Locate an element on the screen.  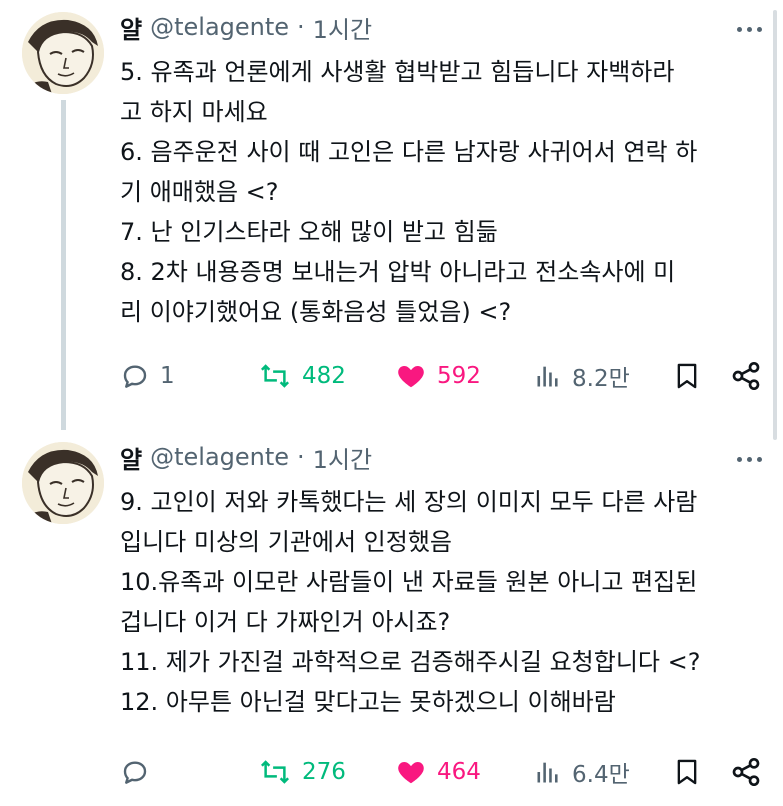
tweet-line: 12. 아무튼 아닌걸 맞다고는 못하겠으니 이해바람 is located at coordinates (368, 702).